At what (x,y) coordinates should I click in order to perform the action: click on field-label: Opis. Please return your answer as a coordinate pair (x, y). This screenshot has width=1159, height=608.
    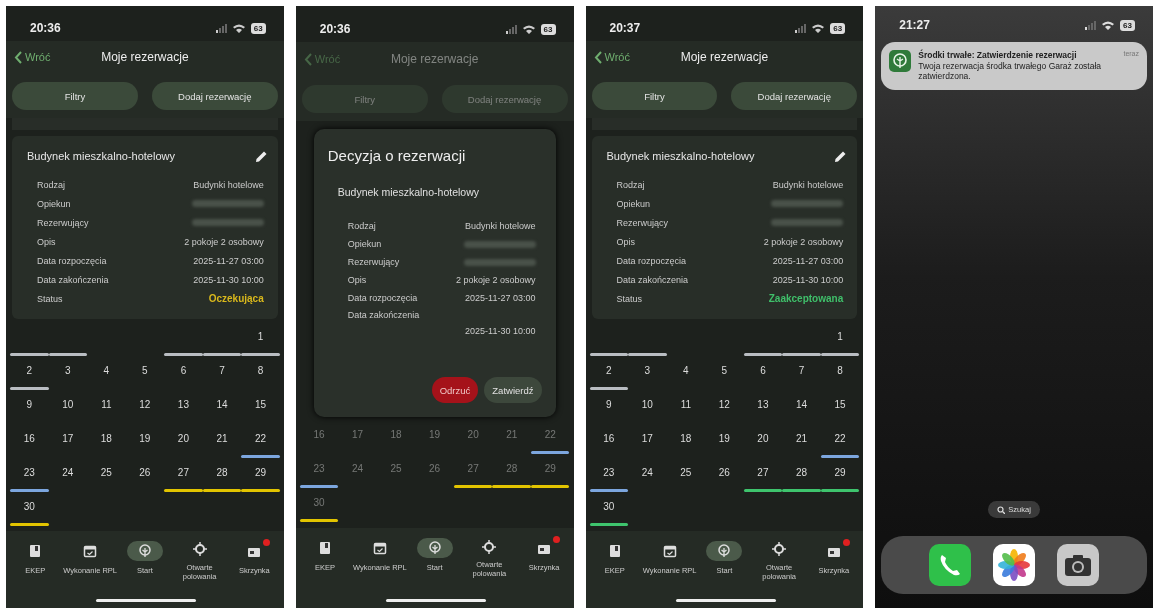
    Looking at the image, I should click on (625, 241).